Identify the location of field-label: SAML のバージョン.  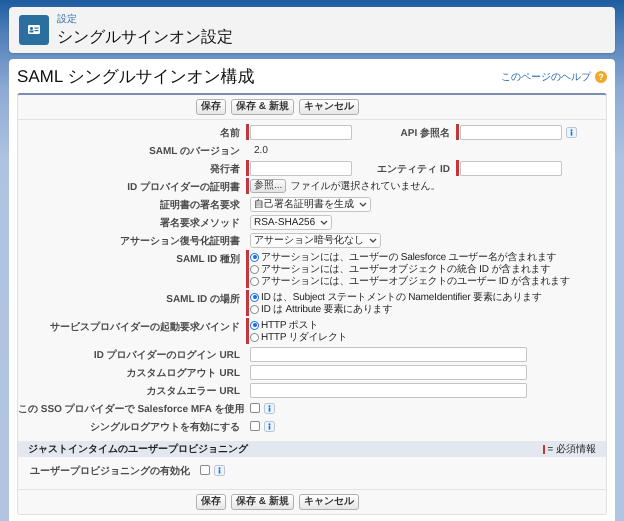
(194, 151).